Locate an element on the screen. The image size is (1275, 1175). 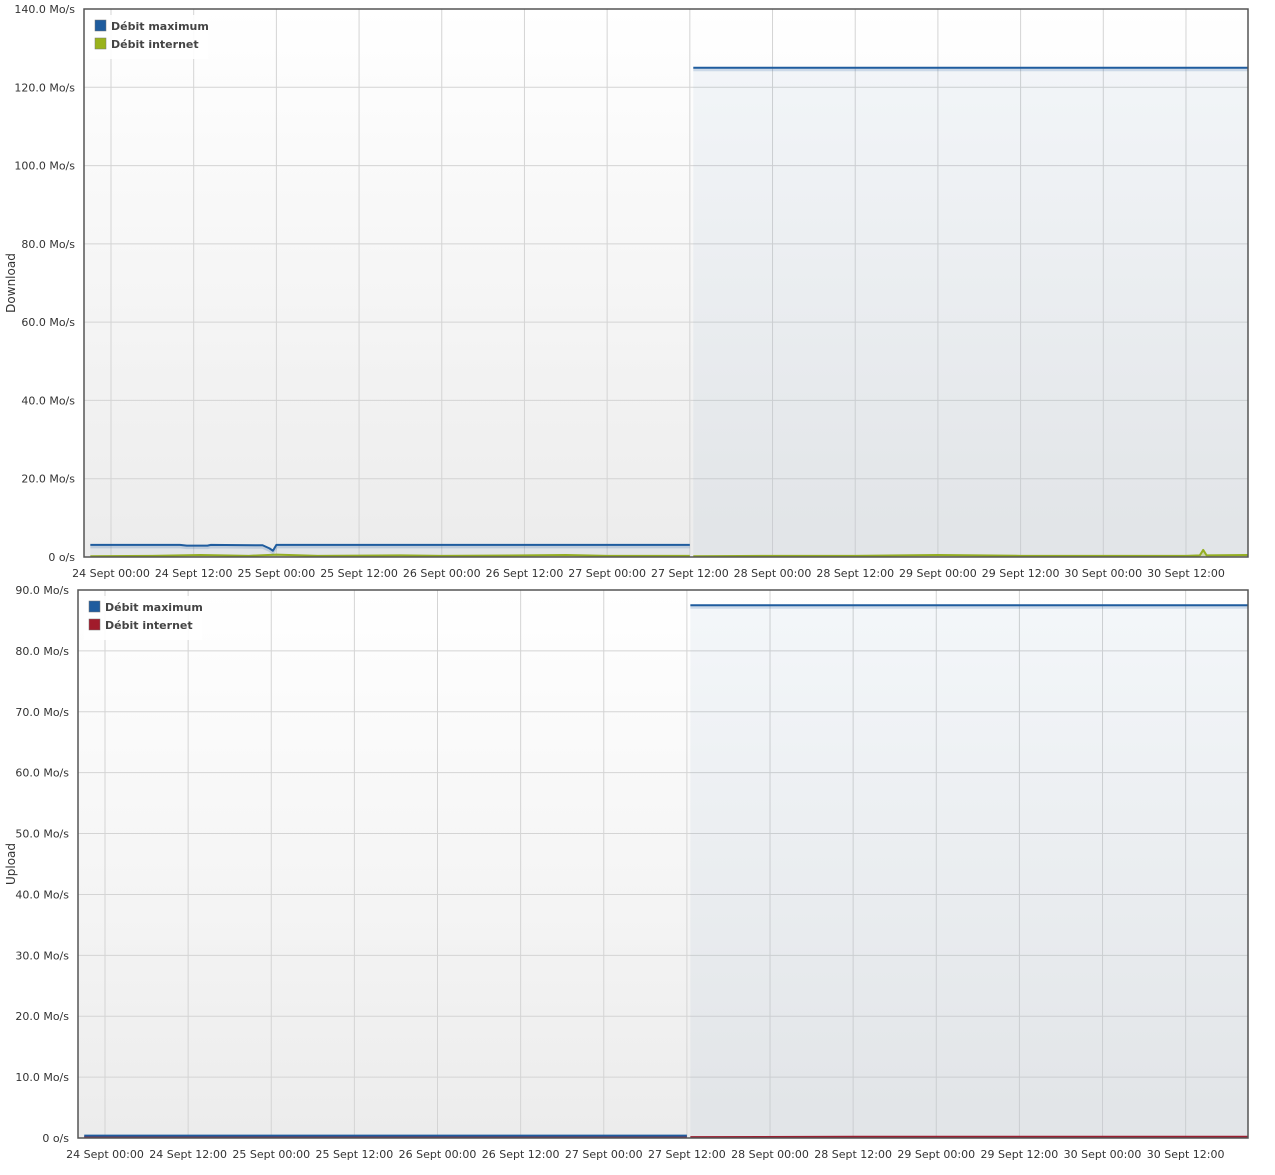
y-axis-label: Download is located at coordinates (11, 283).